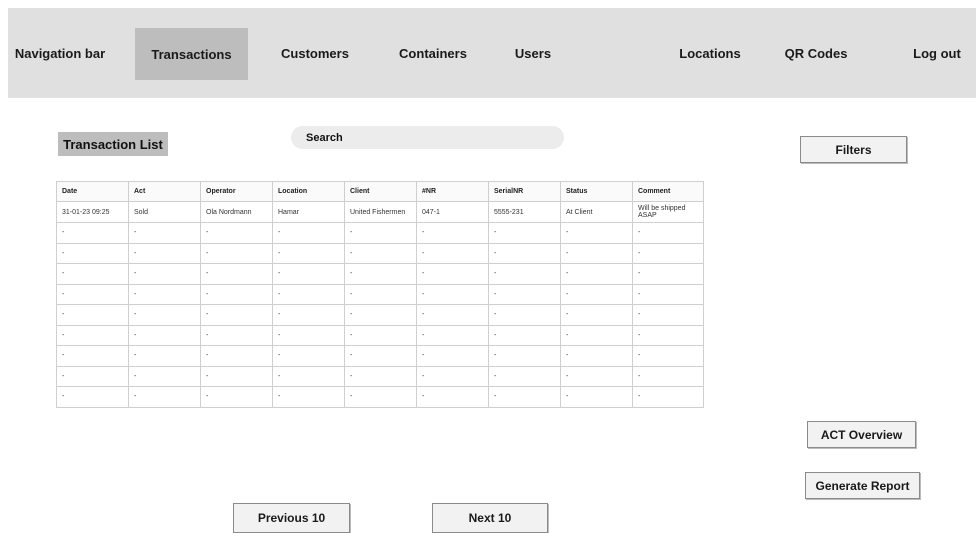  Describe the element at coordinates (596, 212) in the screenshot. I see `table-cell: At Client` at that location.